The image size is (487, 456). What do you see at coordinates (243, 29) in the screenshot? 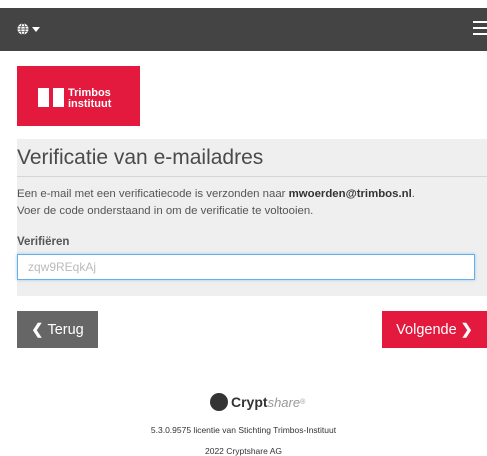
I see `top-bar` at bounding box center [243, 29].